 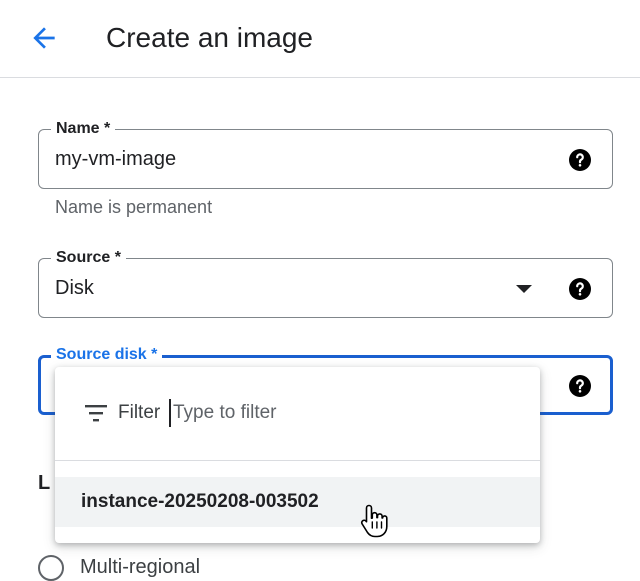 What do you see at coordinates (325, 154) in the screenshot?
I see `name-field: Name * my-vm-image` at bounding box center [325, 154].